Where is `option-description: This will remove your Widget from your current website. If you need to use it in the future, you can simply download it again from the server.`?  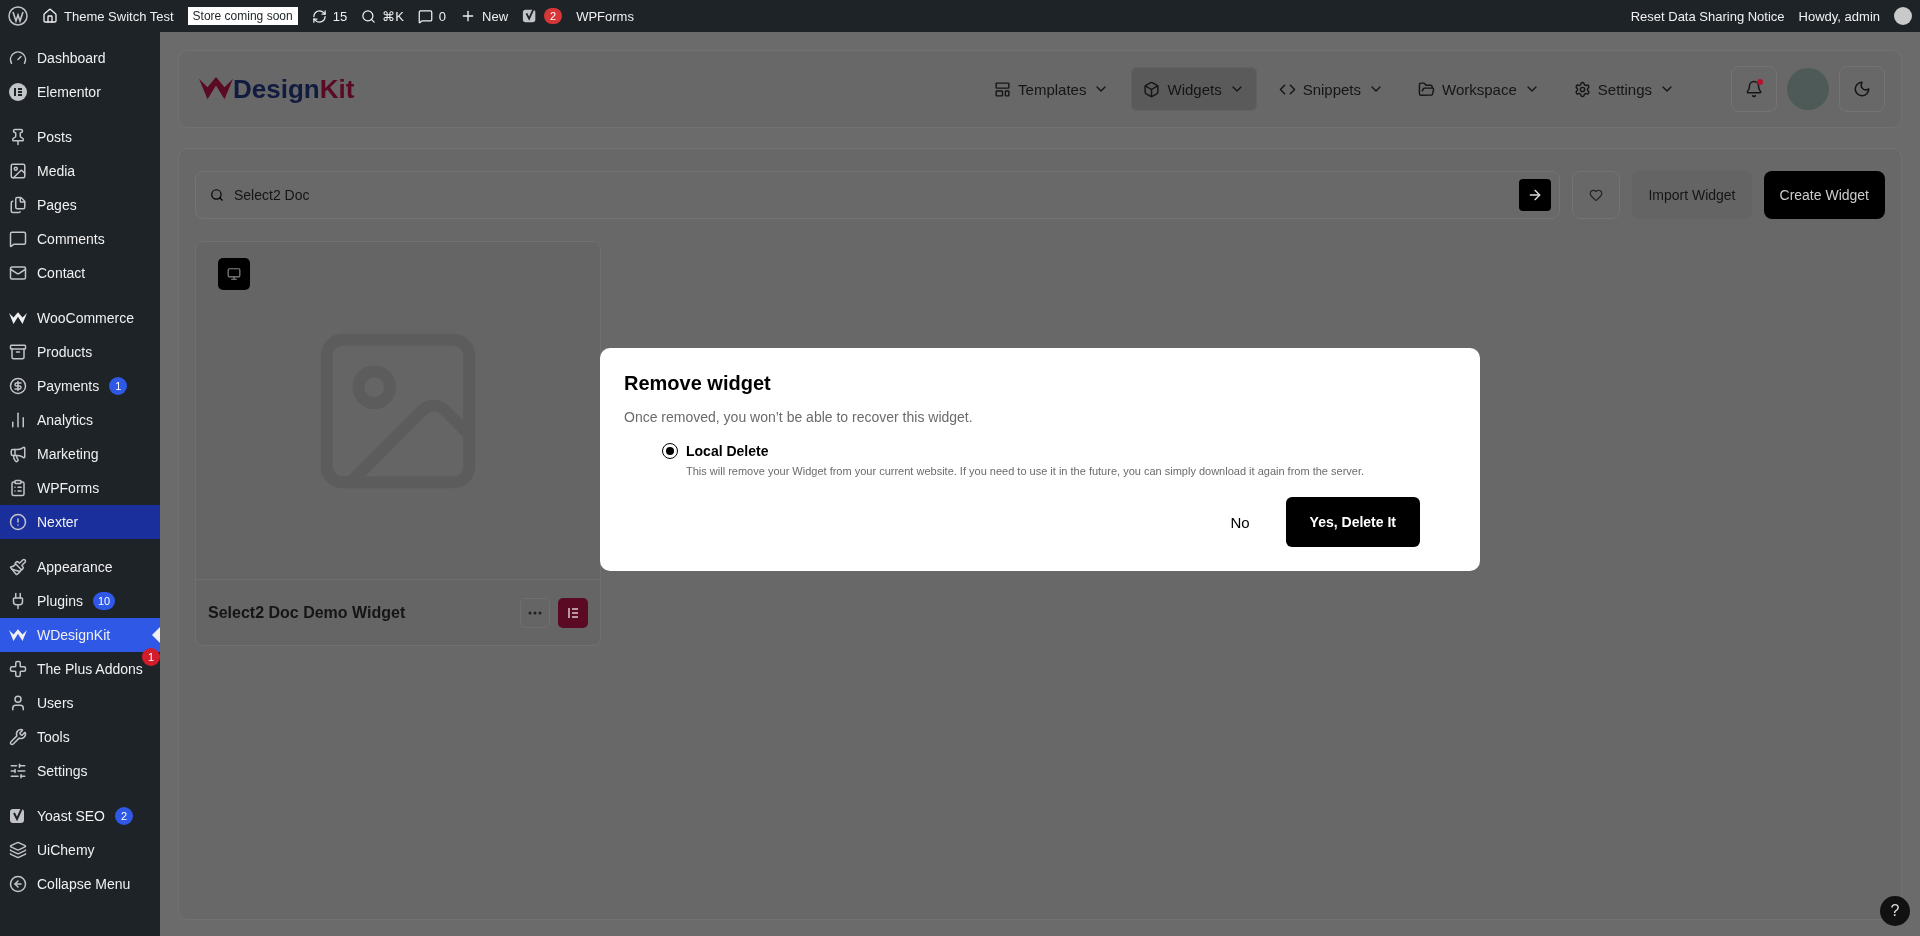 option-description: This will remove your Widget from your current website. If you need to use it in the future, you can simply download it again from the server. is located at coordinates (1026, 471).